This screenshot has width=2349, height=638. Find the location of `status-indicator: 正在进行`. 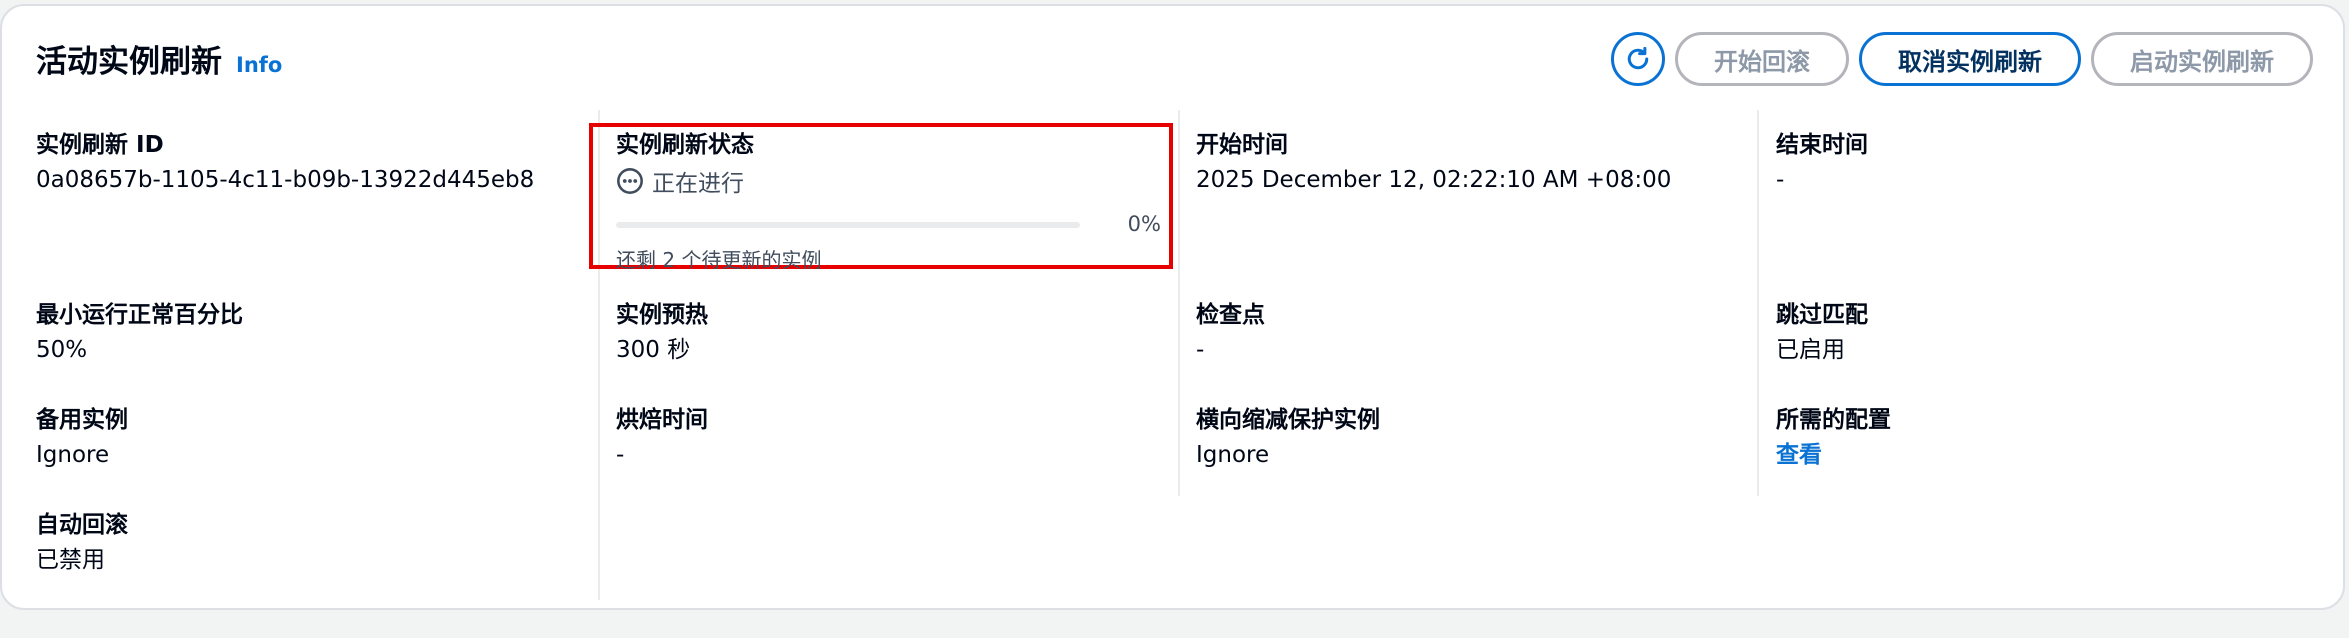

status-indicator: 正在进行 is located at coordinates (886, 181).